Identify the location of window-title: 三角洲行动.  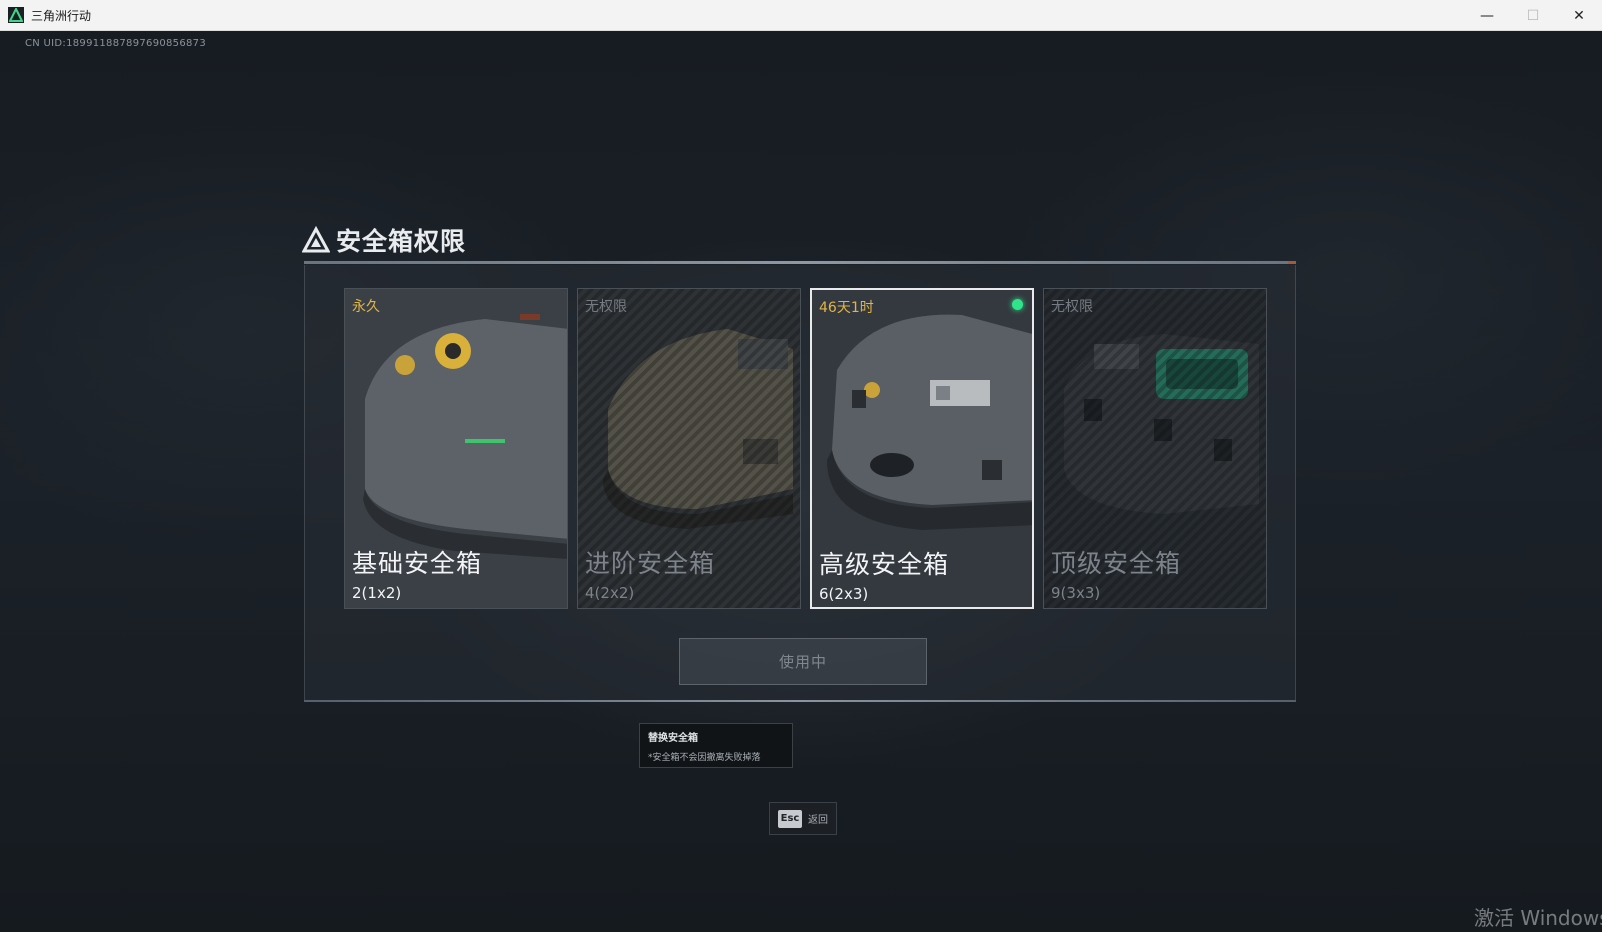
(61, 15).